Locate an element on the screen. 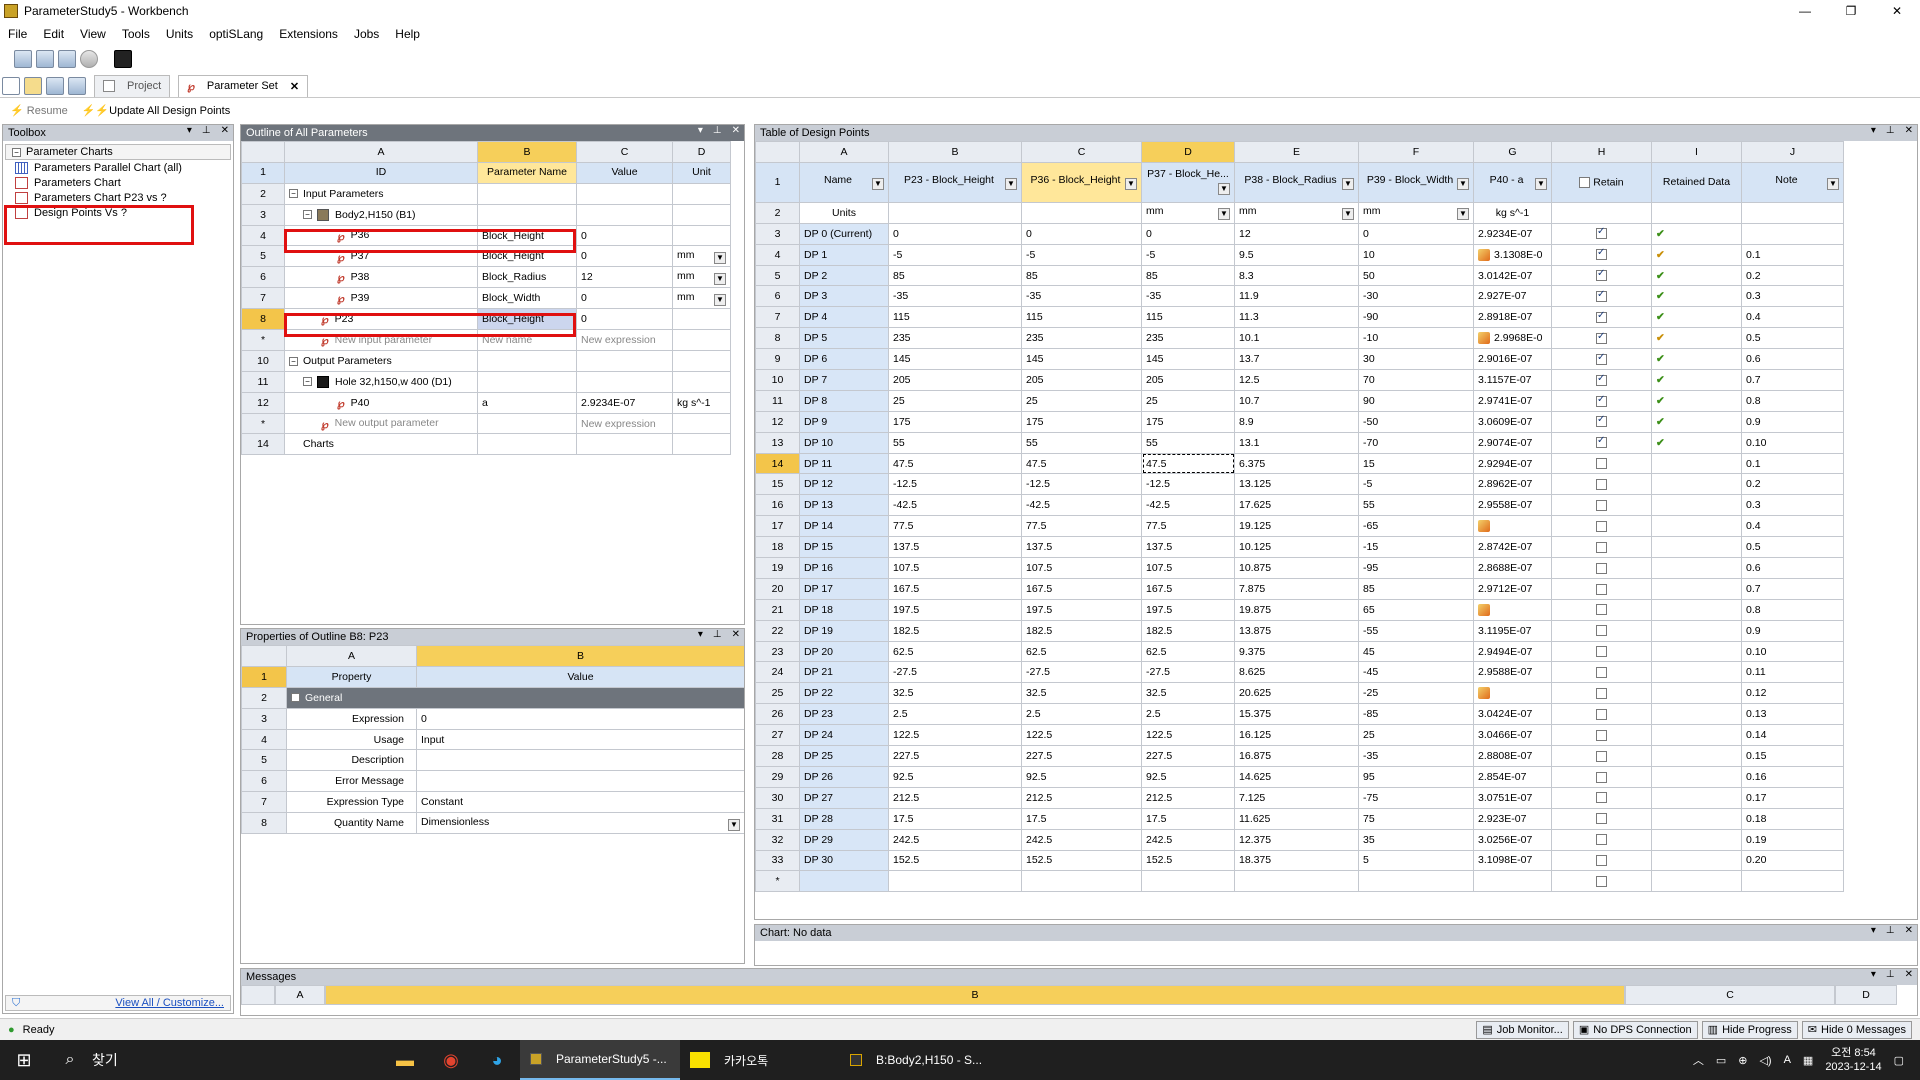 This screenshot has height=1080, width=1920. messages-col-a: A is located at coordinates (300, 995).